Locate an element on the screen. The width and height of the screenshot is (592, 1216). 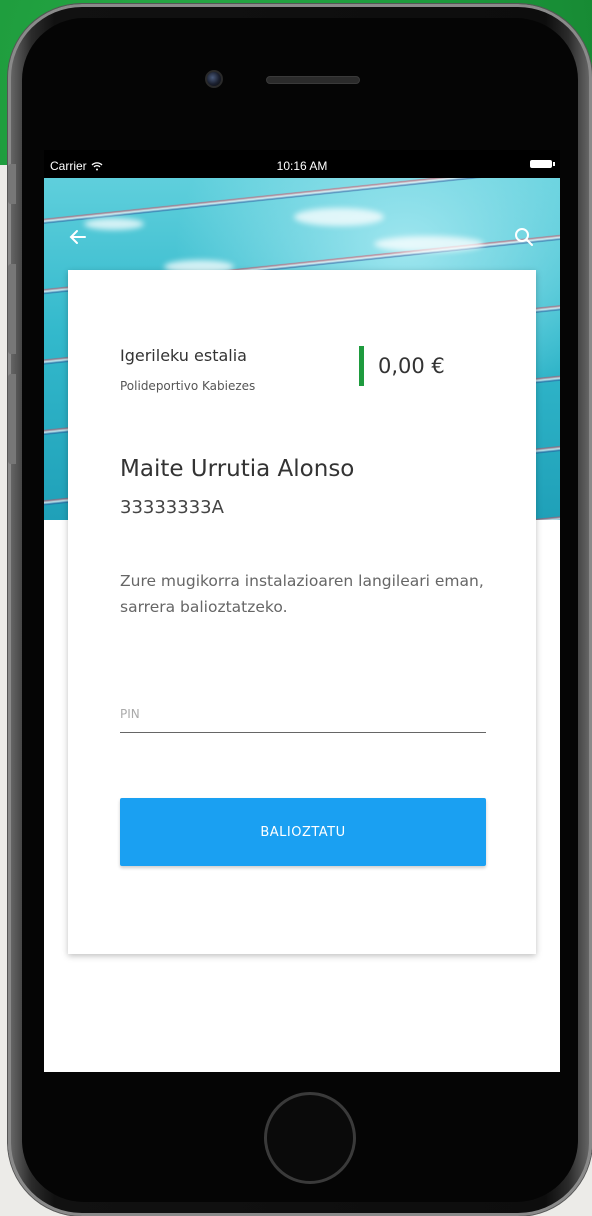
facility-name: Igerileku estalia is located at coordinates (183, 355).